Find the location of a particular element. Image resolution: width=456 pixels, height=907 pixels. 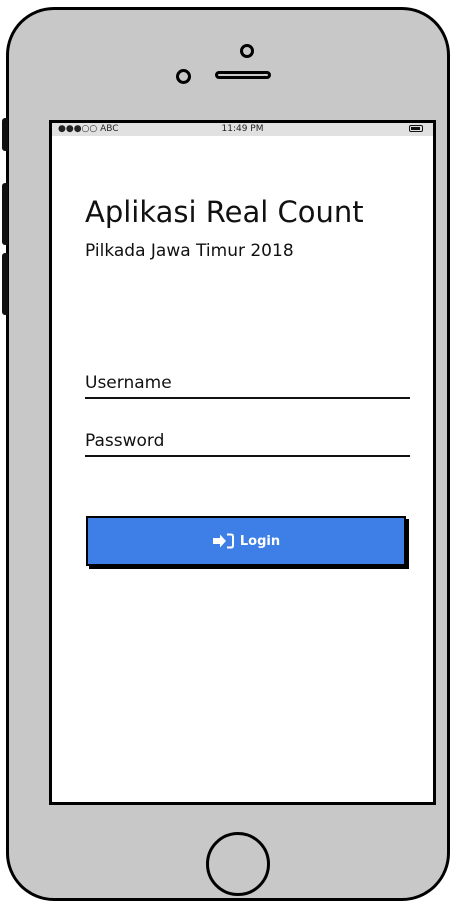

battery-icon is located at coordinates (416, 128).